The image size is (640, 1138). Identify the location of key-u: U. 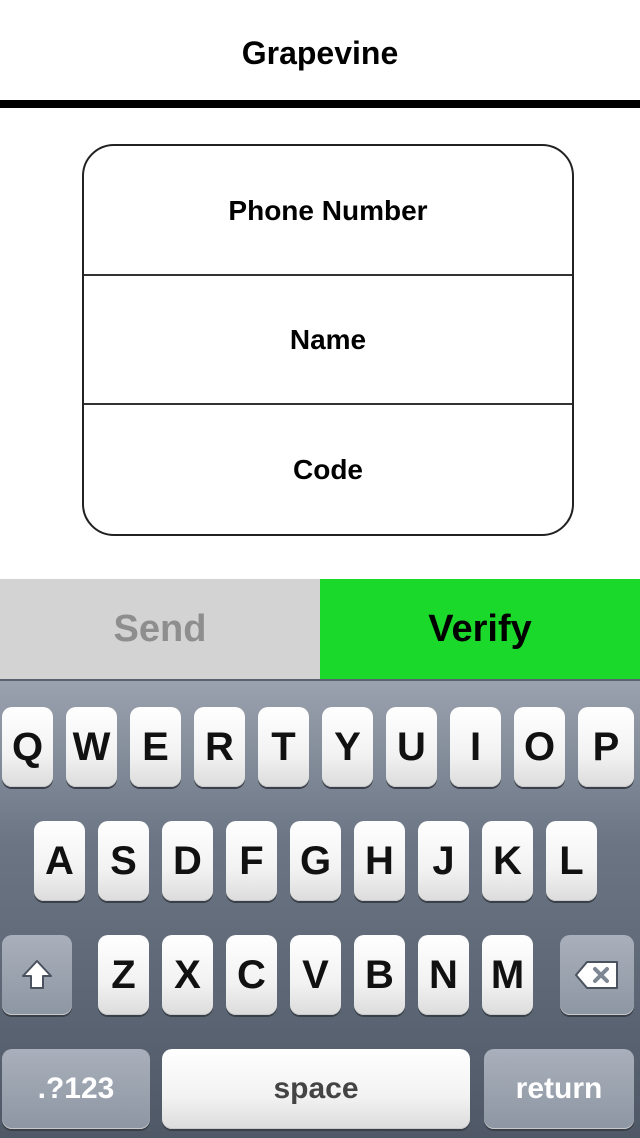
(411, 747).